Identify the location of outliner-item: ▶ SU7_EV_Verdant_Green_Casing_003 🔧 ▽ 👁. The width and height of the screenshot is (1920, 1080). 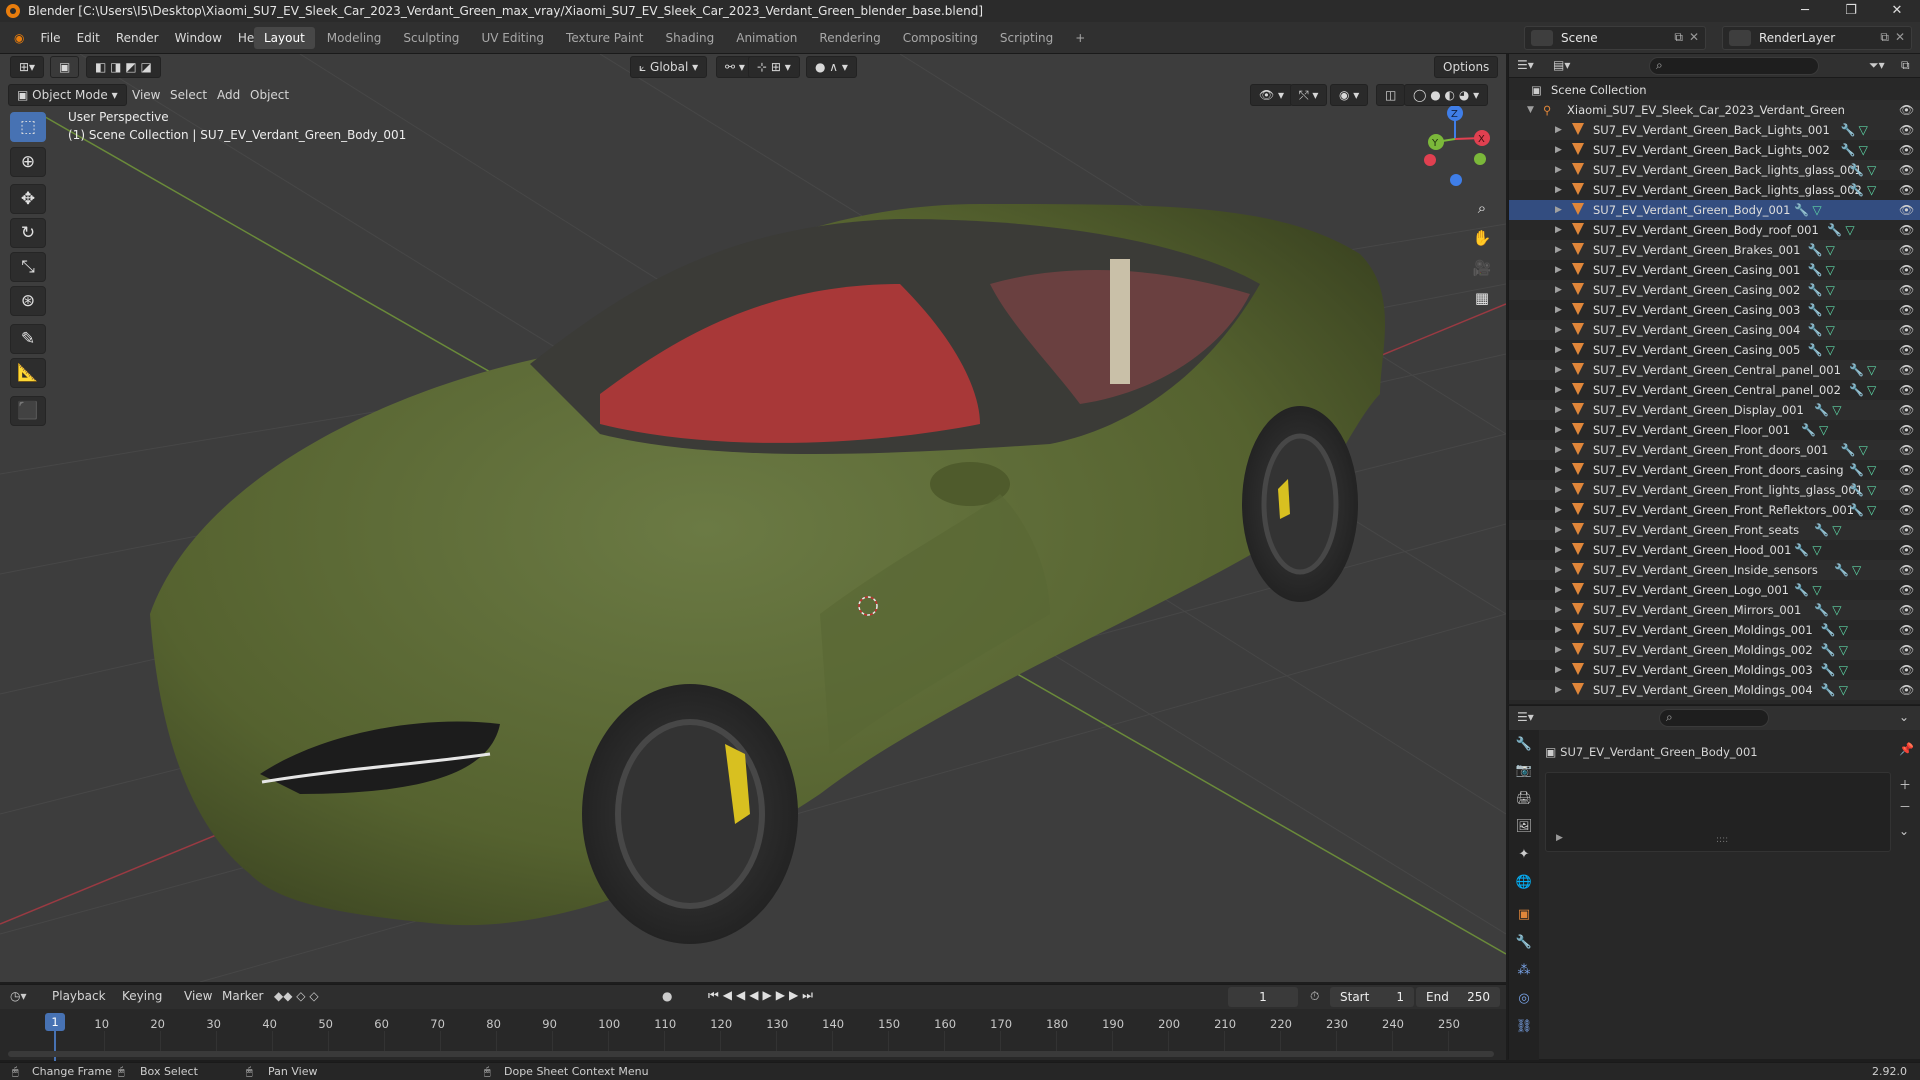
(1714, 310).